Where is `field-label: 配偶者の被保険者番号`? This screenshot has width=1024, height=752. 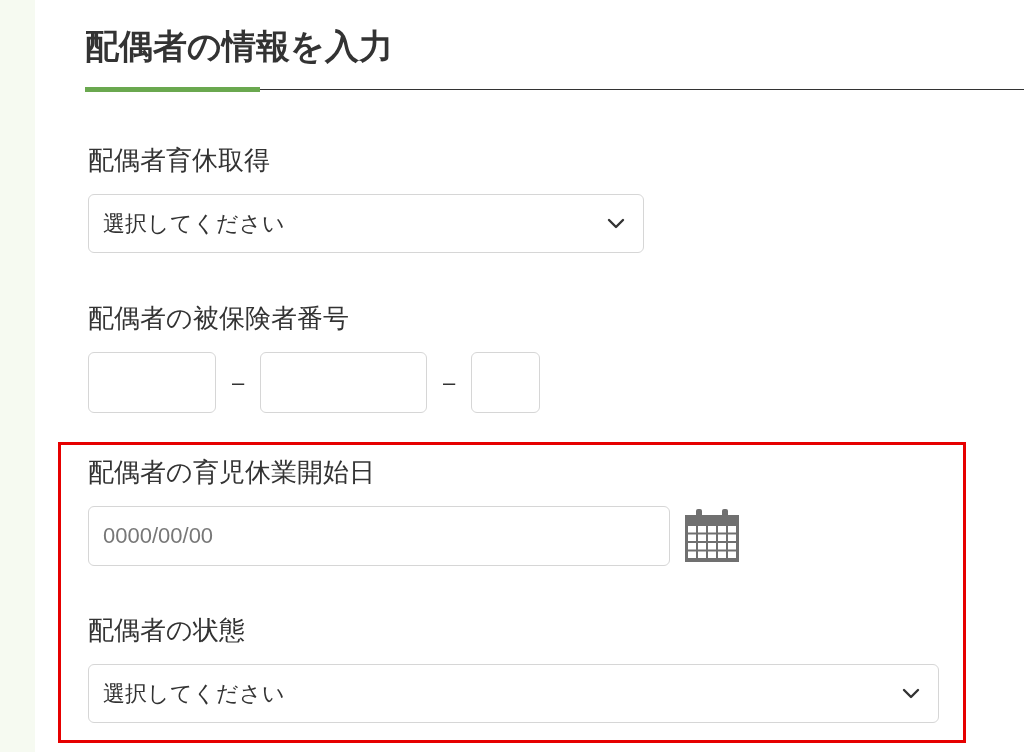
field-label: 配偶者の被保険者番号 is located at coordinates (219, 318).